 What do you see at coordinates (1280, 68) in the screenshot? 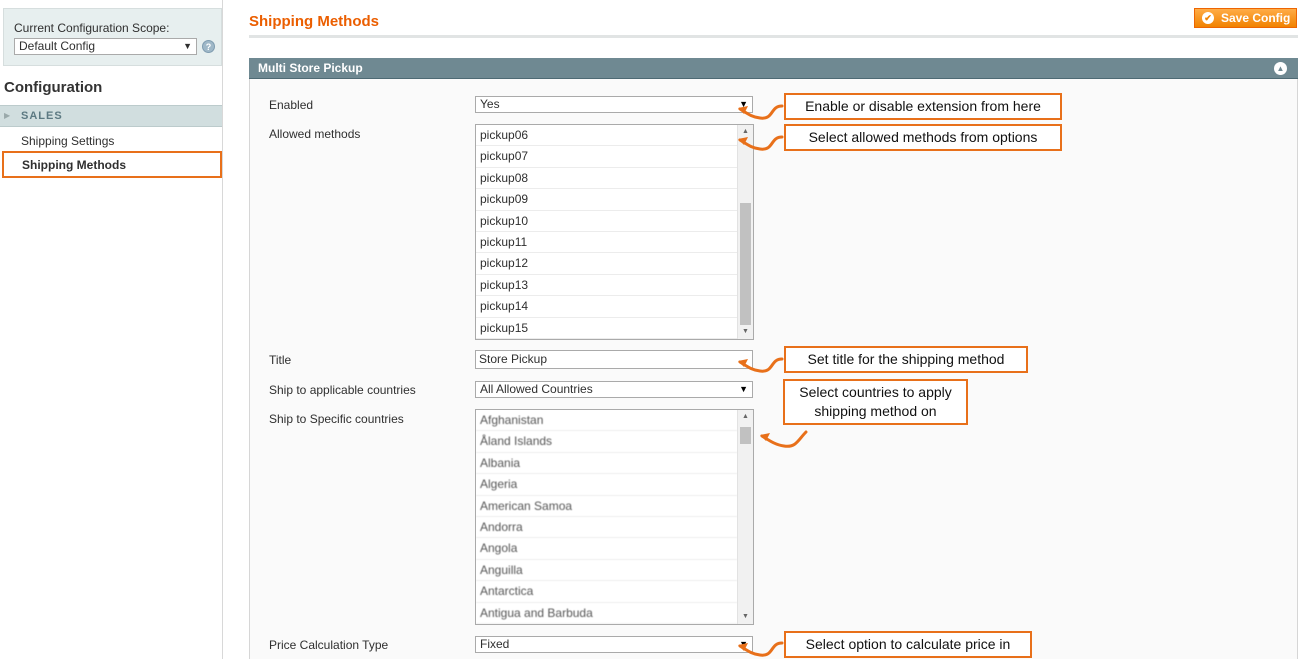
I see `collapse-icon: ▲` at bounding box center [1280, 68].